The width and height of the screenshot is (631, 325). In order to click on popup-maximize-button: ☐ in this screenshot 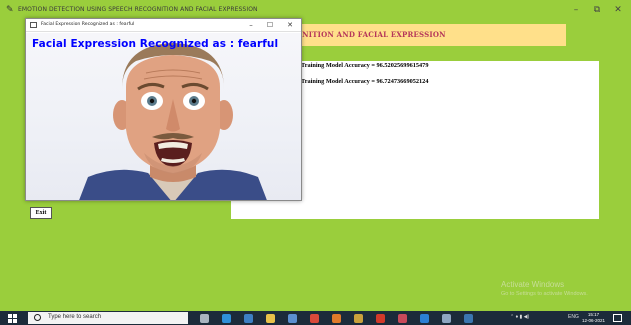, I will do `click(270, 25)`.